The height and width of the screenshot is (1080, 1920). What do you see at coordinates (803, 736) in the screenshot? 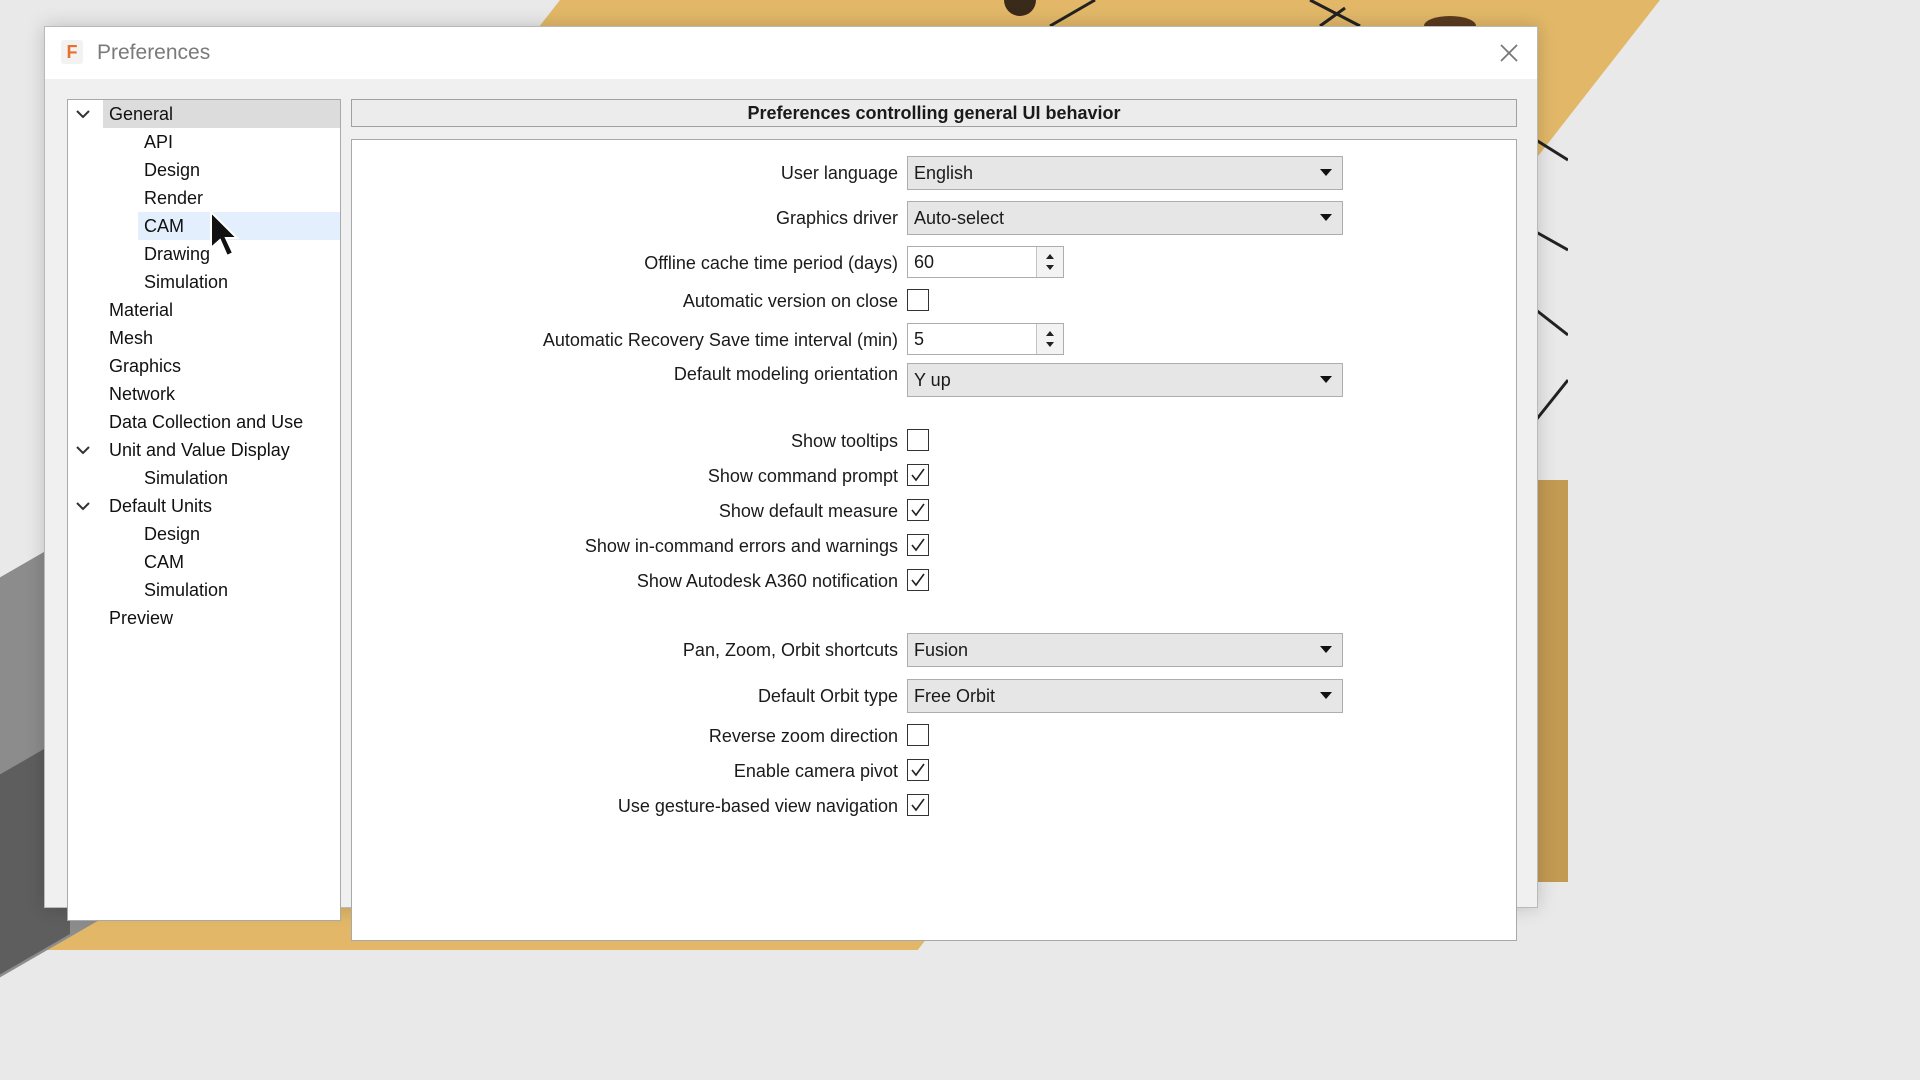
I see `reverse-zoom-label: Reverse zoom direction` at bounding box center [803, 736].